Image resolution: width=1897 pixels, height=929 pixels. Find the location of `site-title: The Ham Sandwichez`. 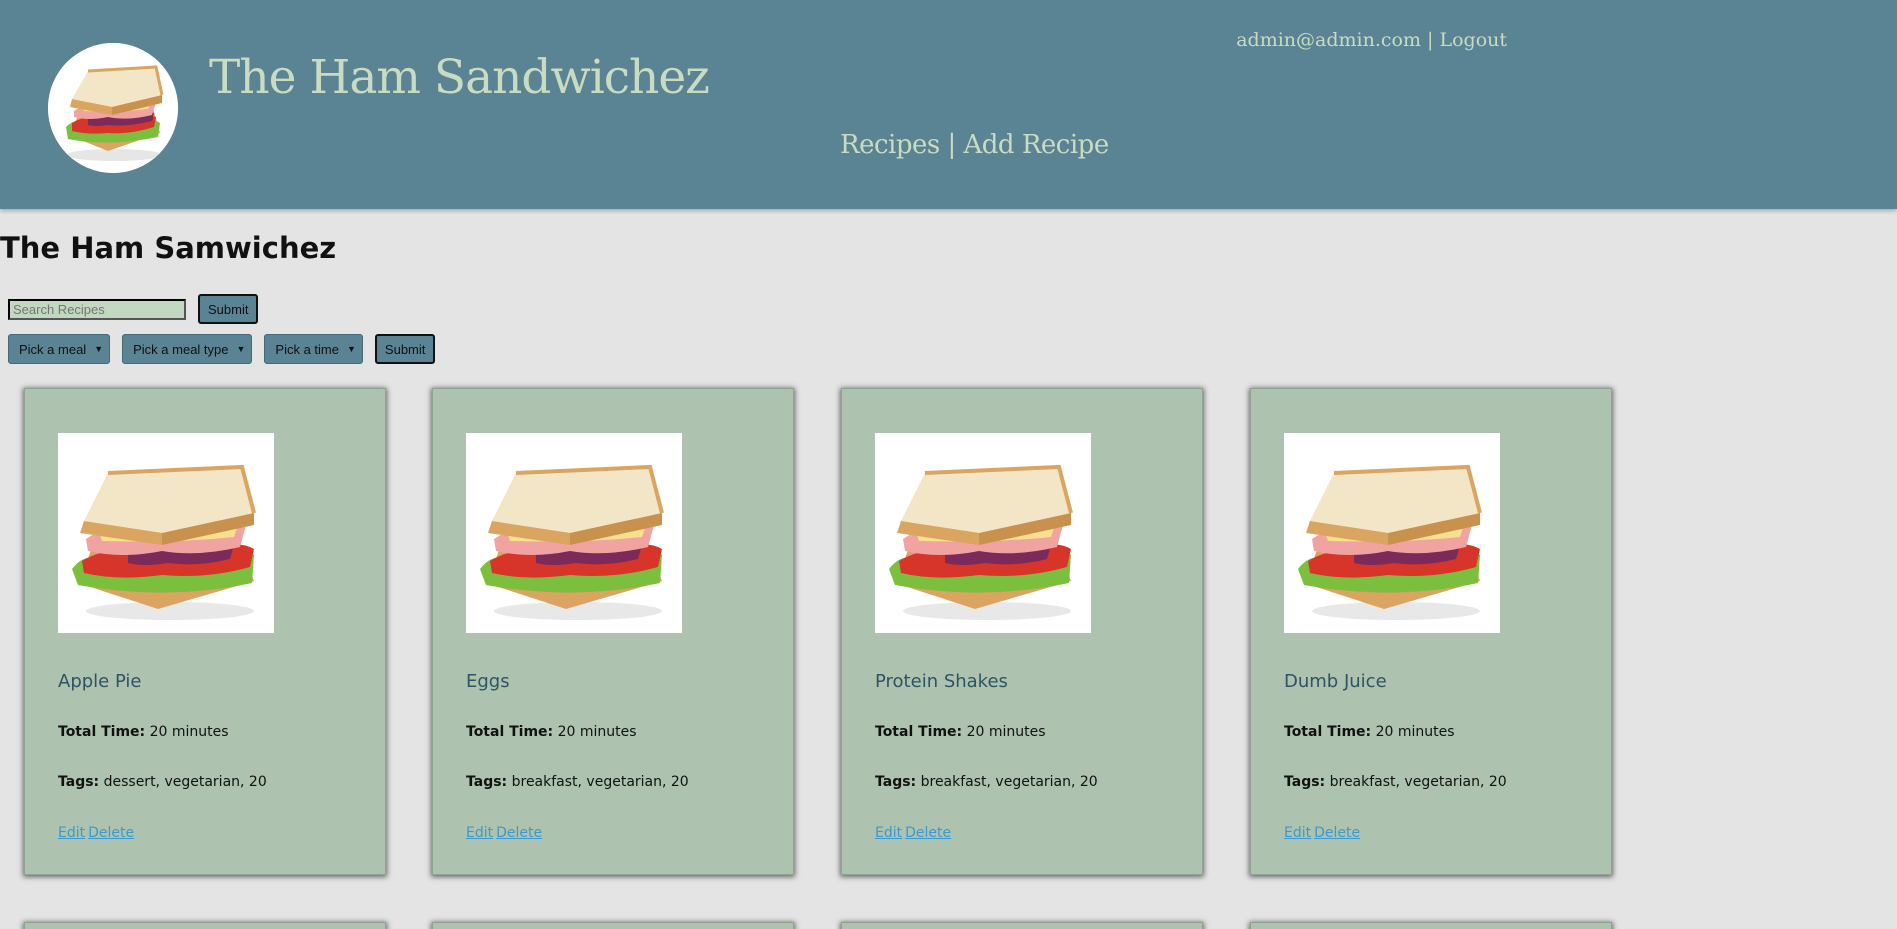

site-title: The Ham Sandwichez is located at coordinates (459, 77).